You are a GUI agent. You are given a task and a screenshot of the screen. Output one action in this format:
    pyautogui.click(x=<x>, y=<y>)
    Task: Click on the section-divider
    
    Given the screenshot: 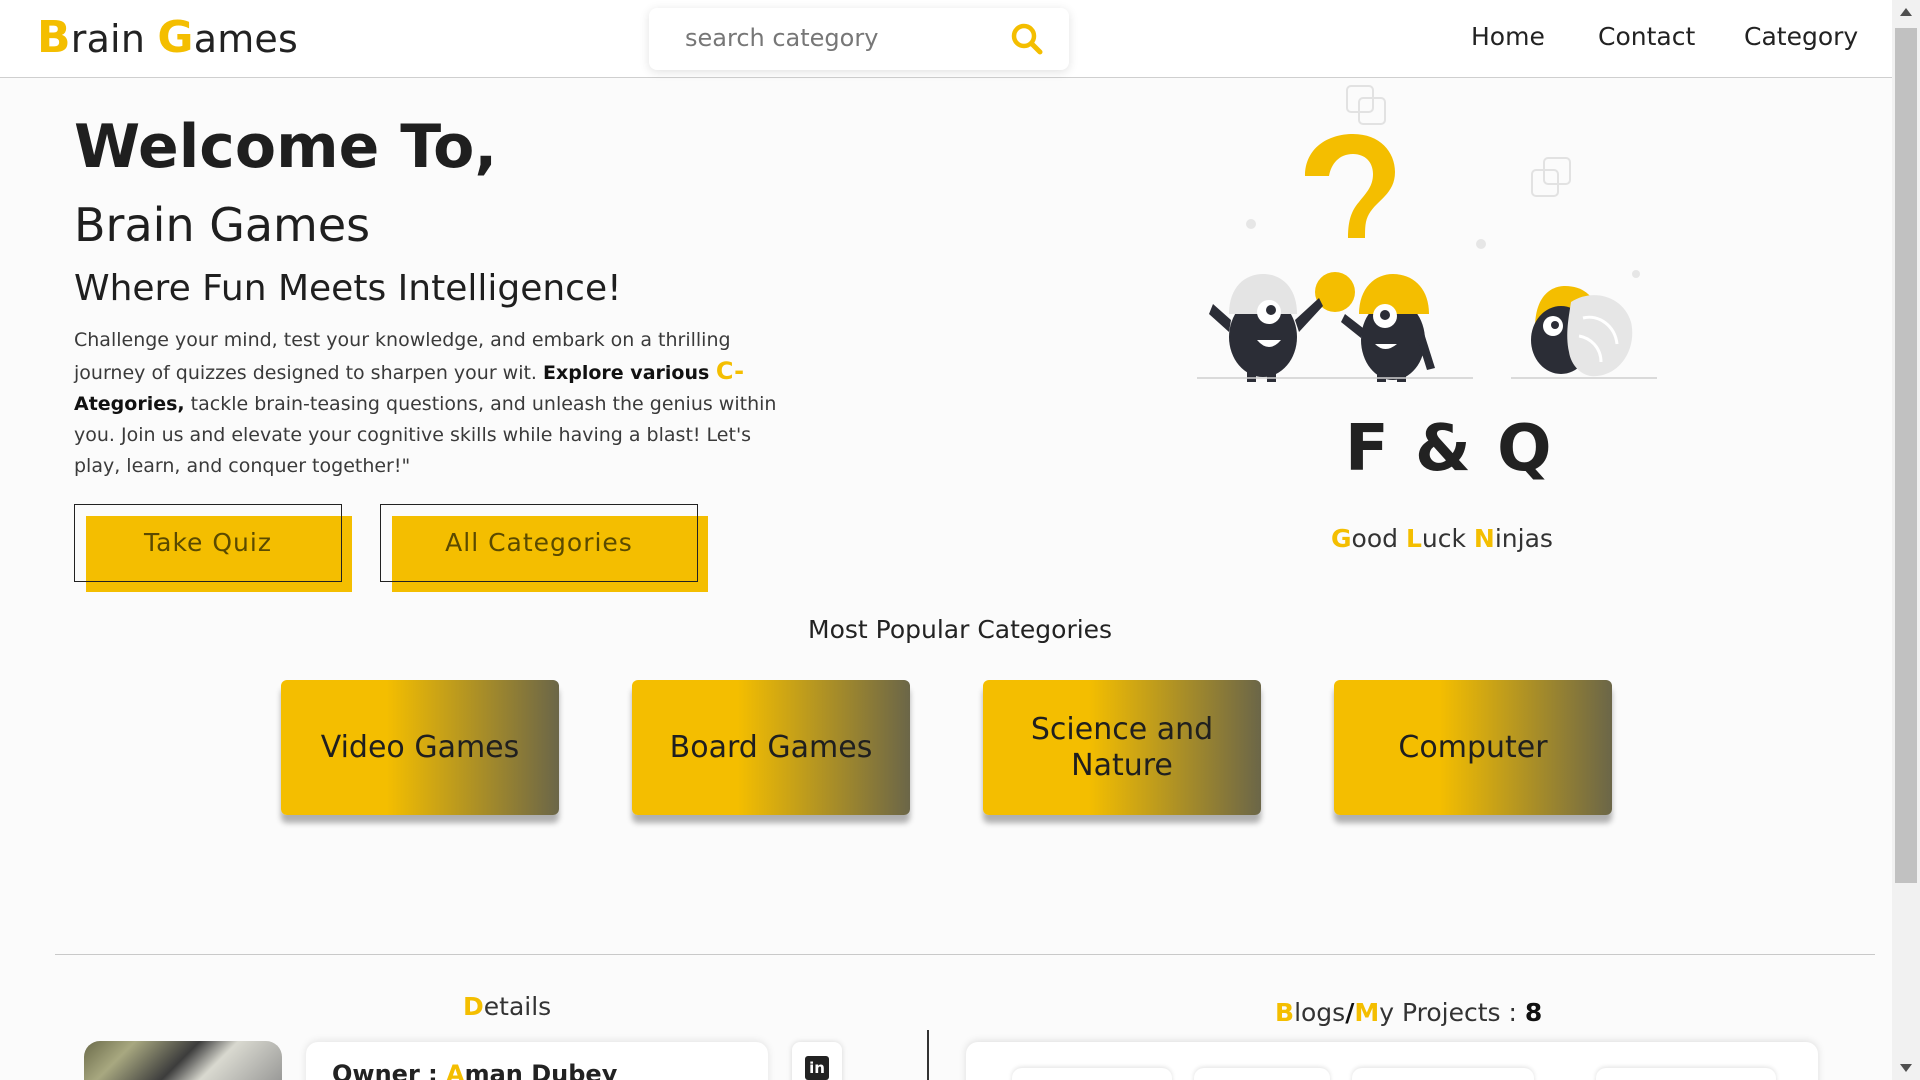 What is the action you would take?
    pyautogui.click(x=965, y=954)
    